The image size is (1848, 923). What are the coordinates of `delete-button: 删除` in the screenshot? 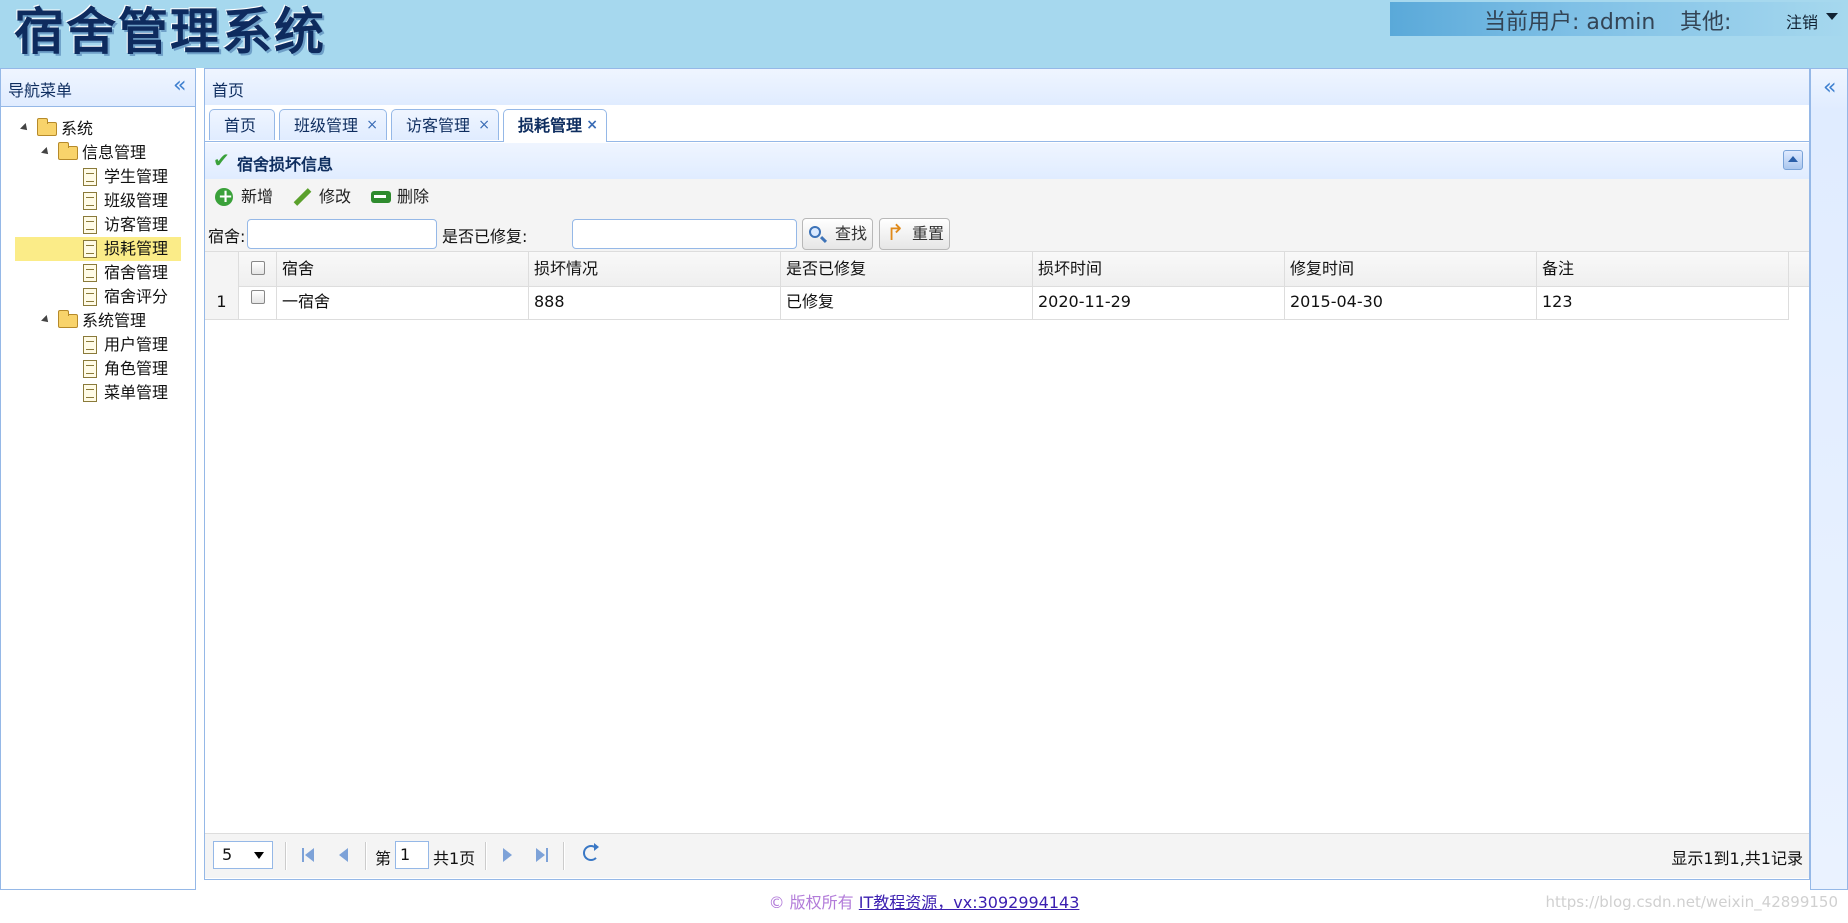 It's located at (402, 197).